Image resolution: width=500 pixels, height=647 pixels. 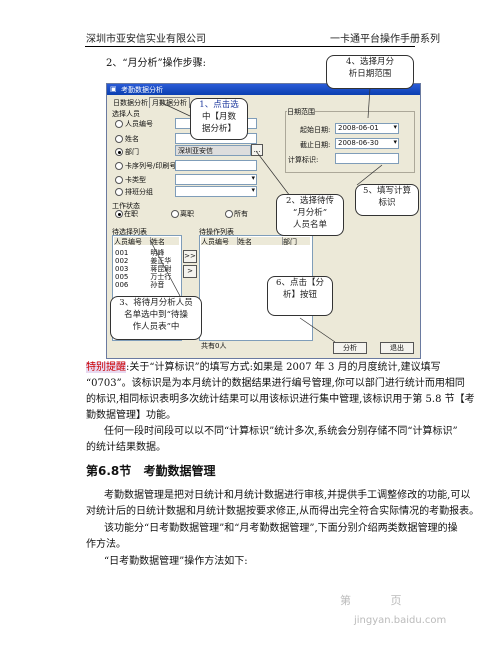 I want to click on callout-6-line2: 析】按钮, so click(x=299, y=295).